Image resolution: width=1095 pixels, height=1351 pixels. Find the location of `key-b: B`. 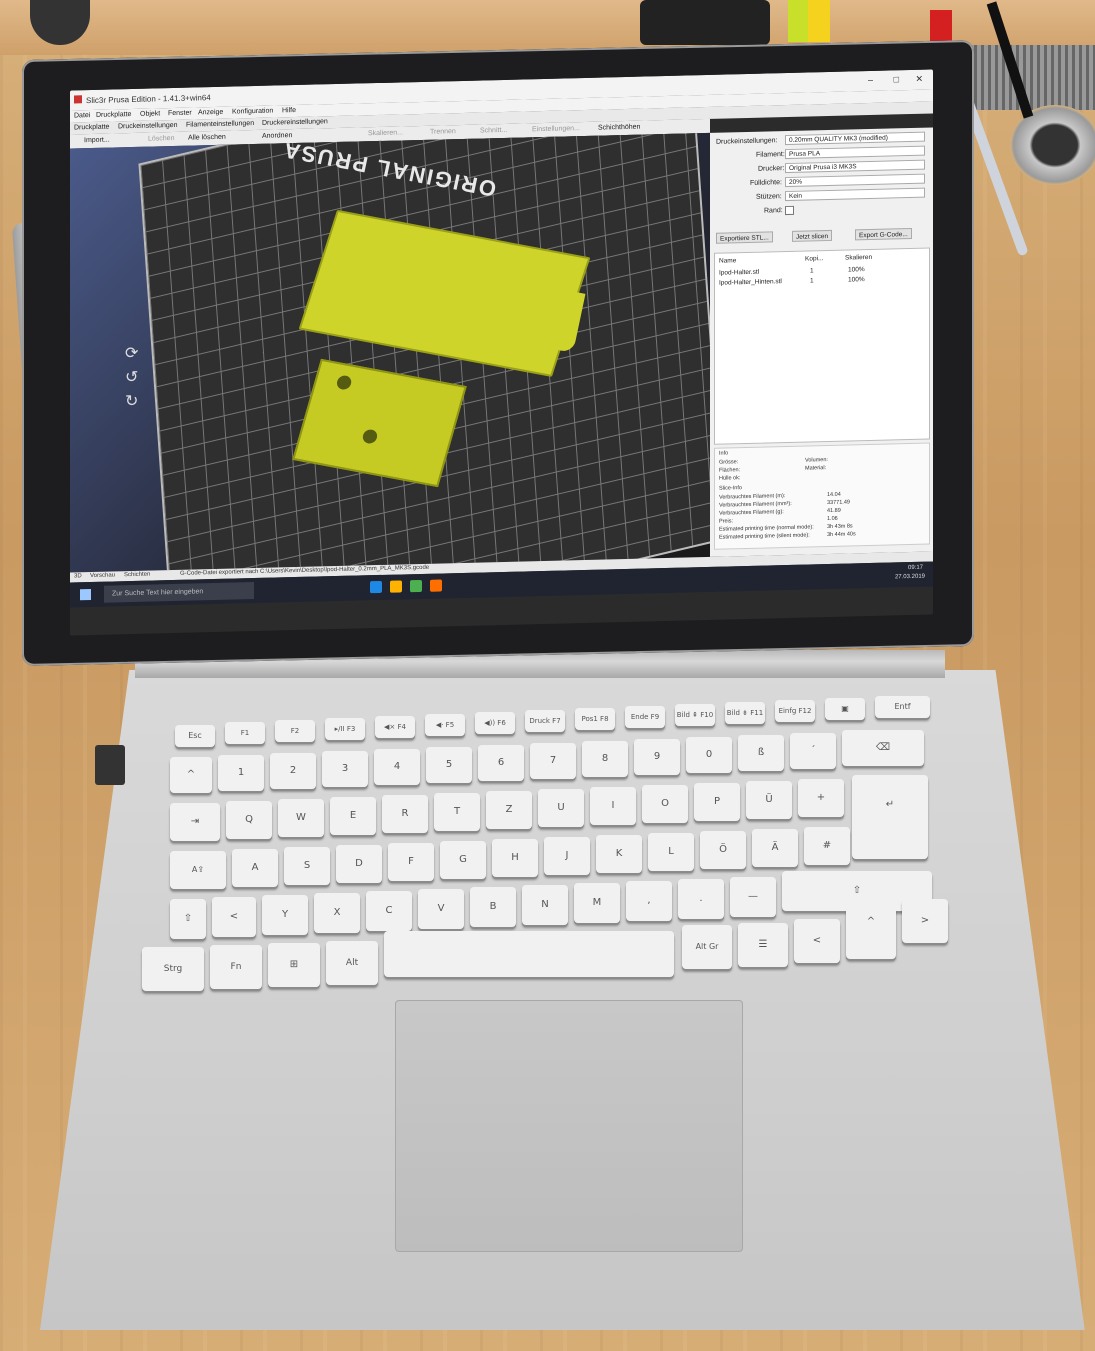

key-b: B is located at coordinates (493, 907).